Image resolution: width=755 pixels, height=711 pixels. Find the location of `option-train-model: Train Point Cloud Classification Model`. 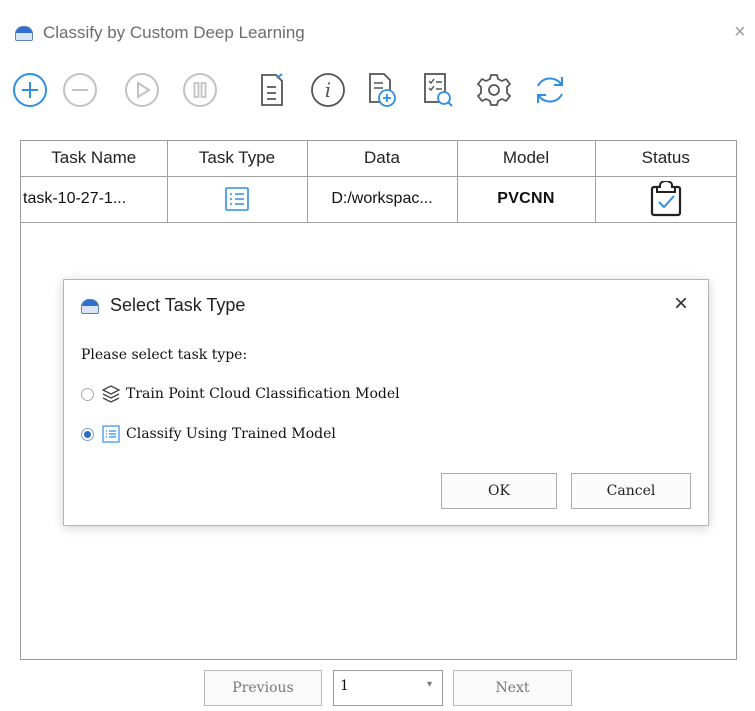

option-train-model: Train Point Cloud Classification Model is located at coordinates (240, 394).